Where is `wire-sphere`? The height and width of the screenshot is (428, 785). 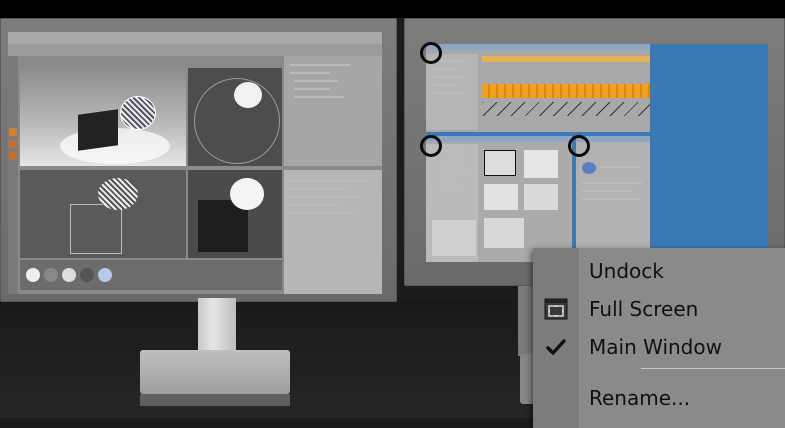
wire-sphere is located at coordinates (138, 113).